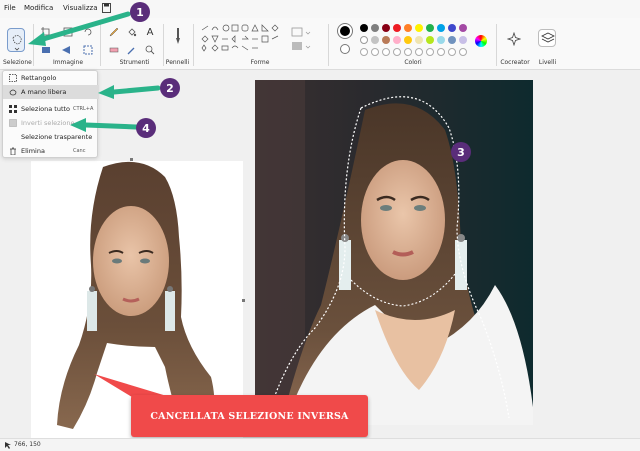 This screenshot has width=640, height=451. What do you see at coordinates (27, 444) in the screenshot?
I see `cursor-coordinates: 766, 150` at bounding box center [27, 444].